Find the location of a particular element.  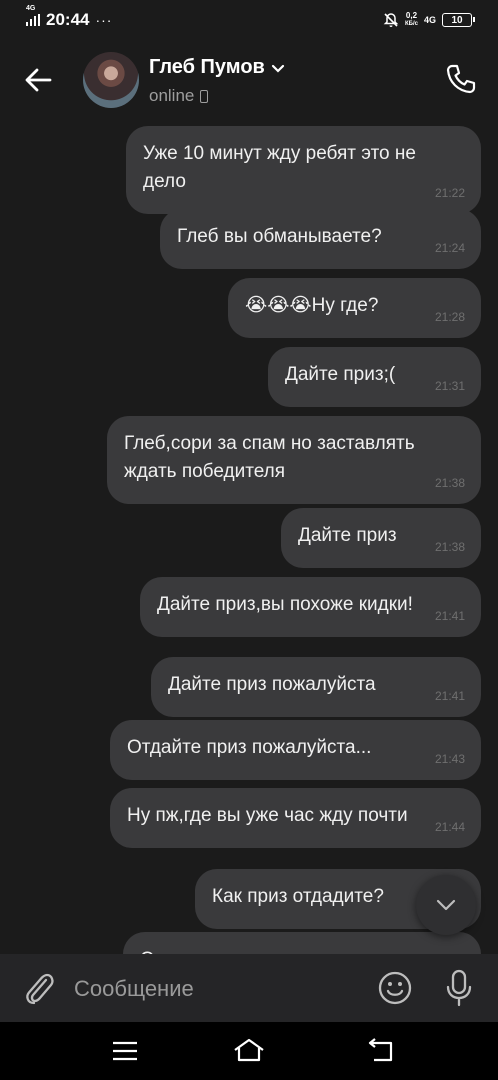

message-time: 21:44 is located at coordinates (449, 827).